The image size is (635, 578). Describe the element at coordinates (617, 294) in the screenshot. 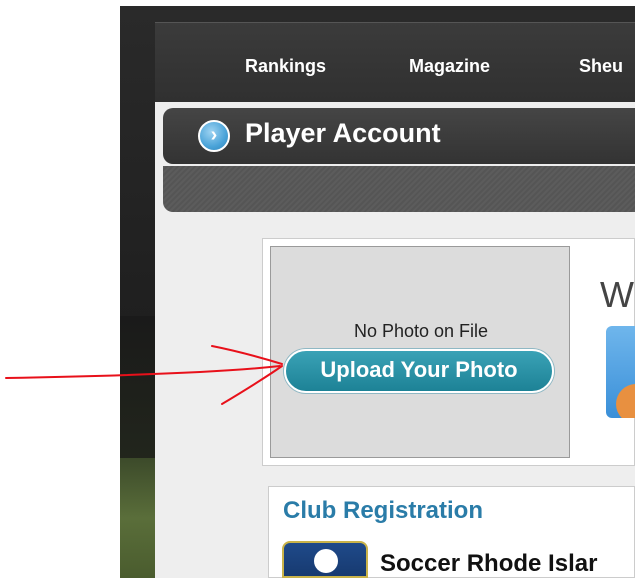

I see `welcome-heading: W` at that location.